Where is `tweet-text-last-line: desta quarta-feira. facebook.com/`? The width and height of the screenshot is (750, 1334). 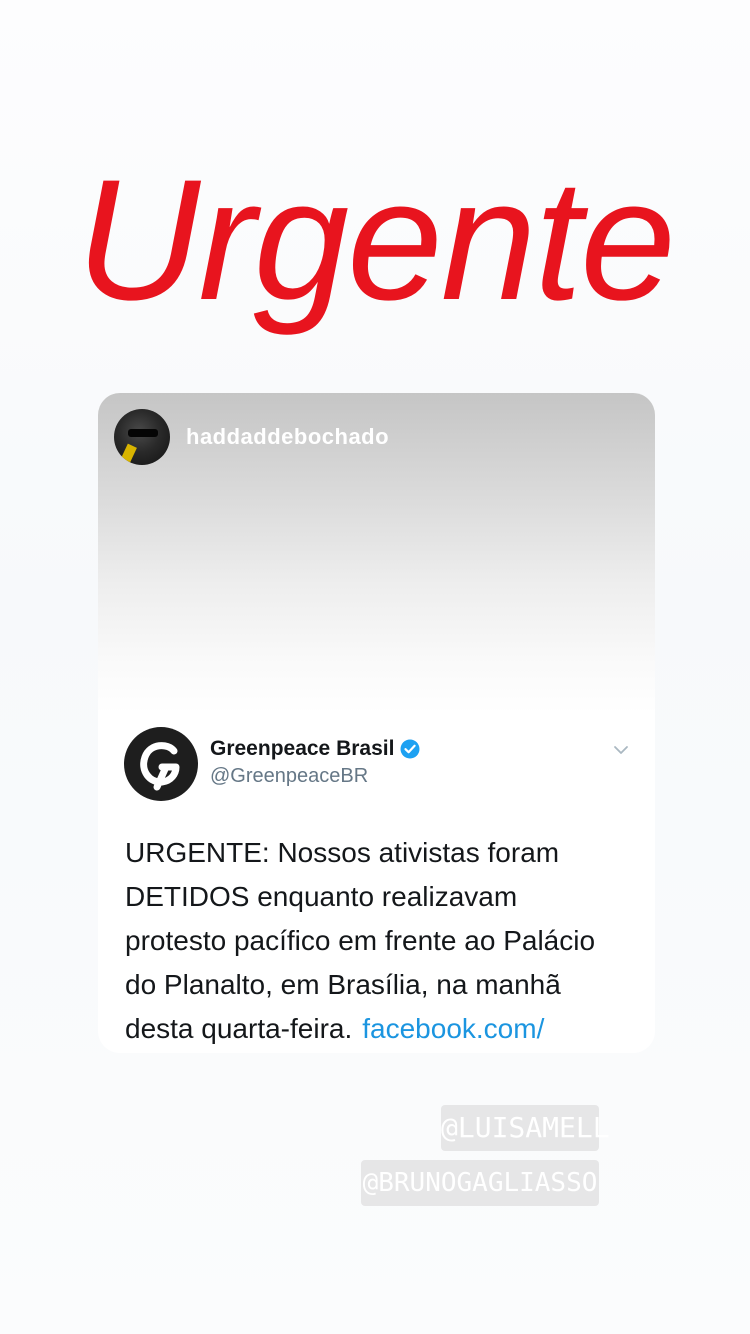
tweet-text-last-line: desta quarta-feira. facebook.com/ is located at coordinates (380, 1029).